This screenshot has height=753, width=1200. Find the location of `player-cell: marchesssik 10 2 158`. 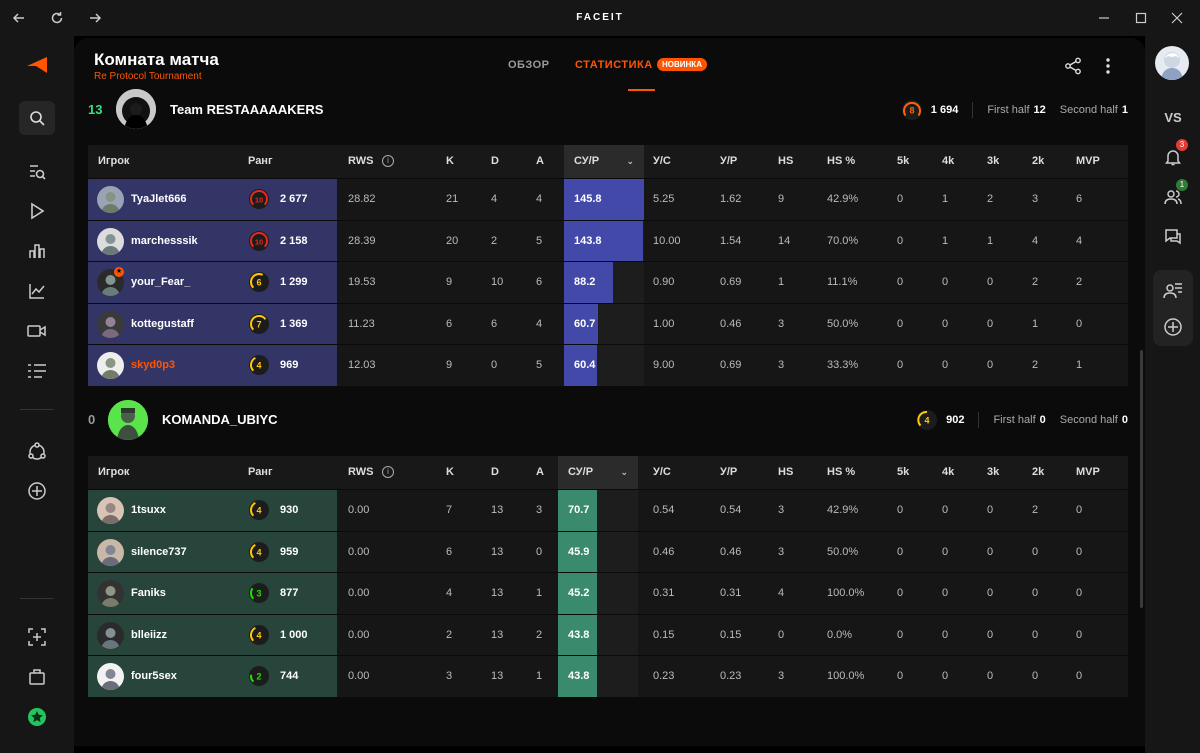

player-cell: marchesssik 10 2 158 is located at coordinates (212, 240).